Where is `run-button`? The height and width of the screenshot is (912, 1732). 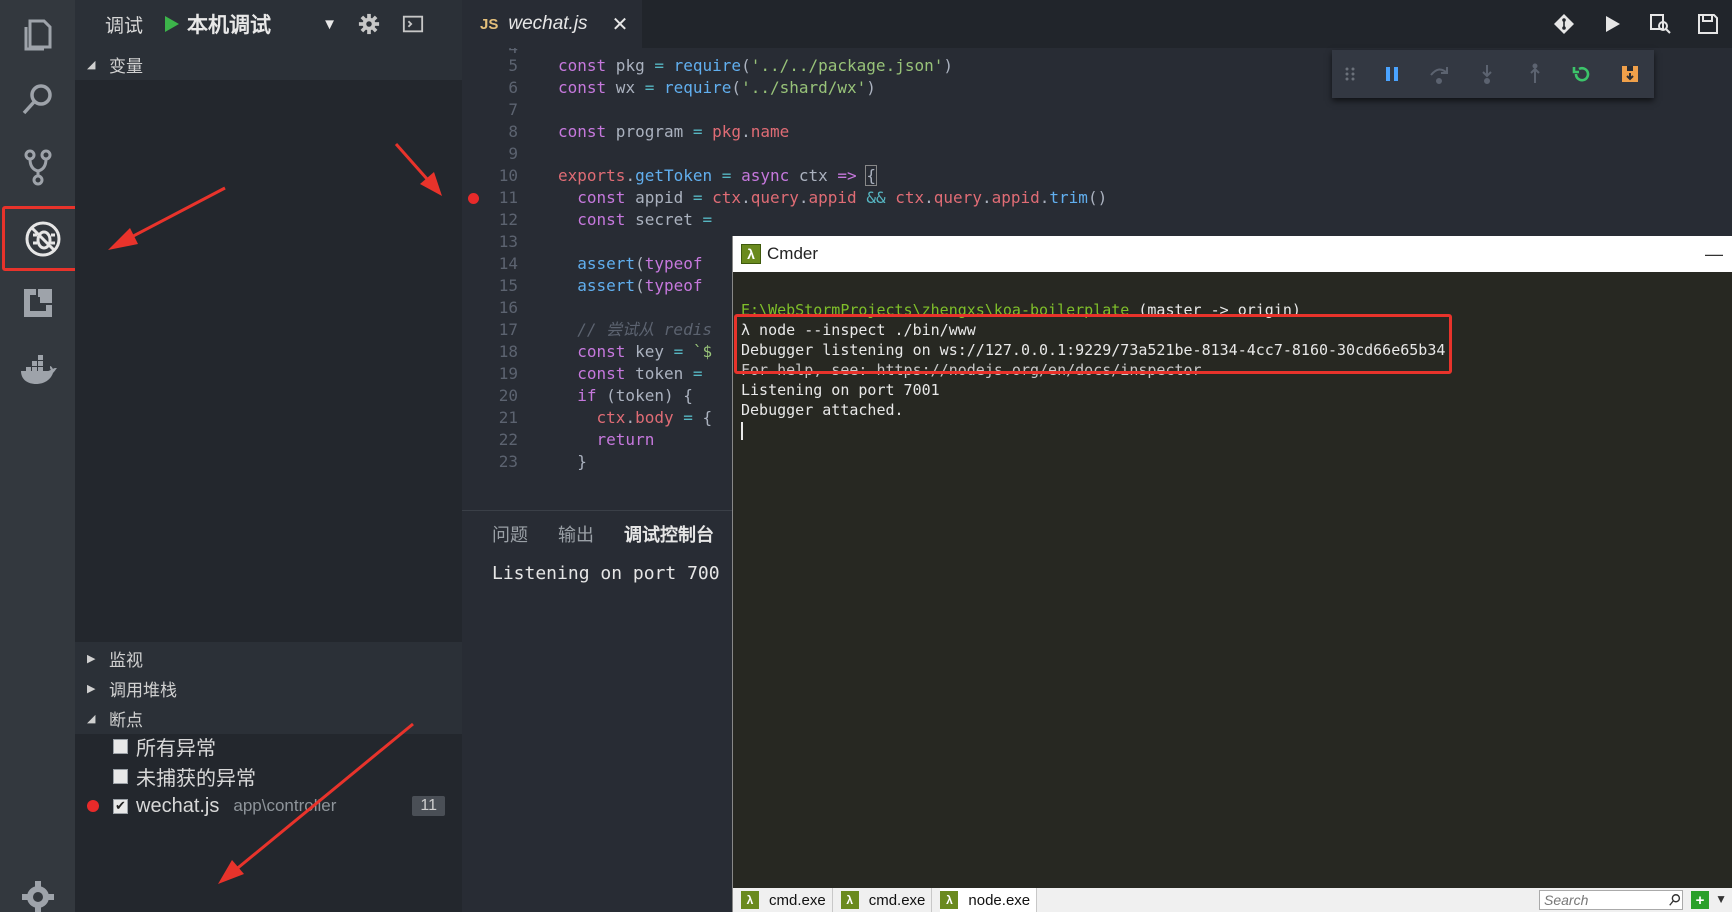 run-button is located at coordinates (1612, 24).